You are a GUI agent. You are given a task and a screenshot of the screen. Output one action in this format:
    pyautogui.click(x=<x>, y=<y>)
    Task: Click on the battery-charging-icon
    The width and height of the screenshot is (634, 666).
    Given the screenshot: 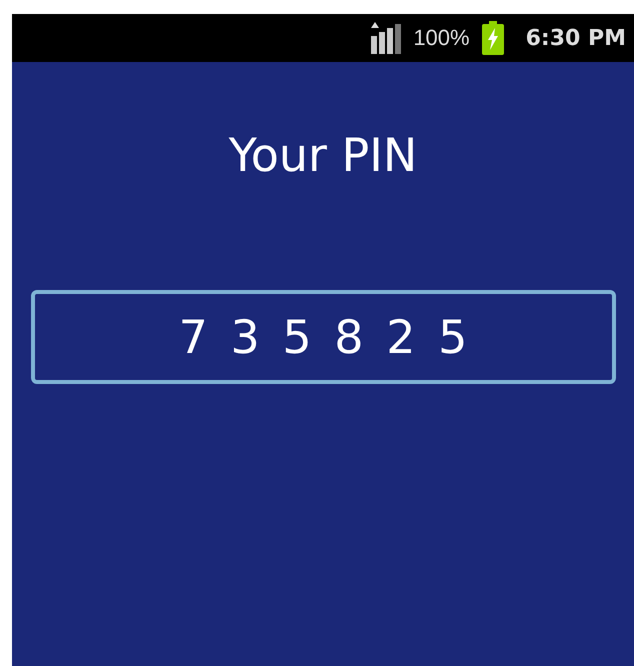 What is the action you would take?
    pyautogui.click(x=493, y=38)
    